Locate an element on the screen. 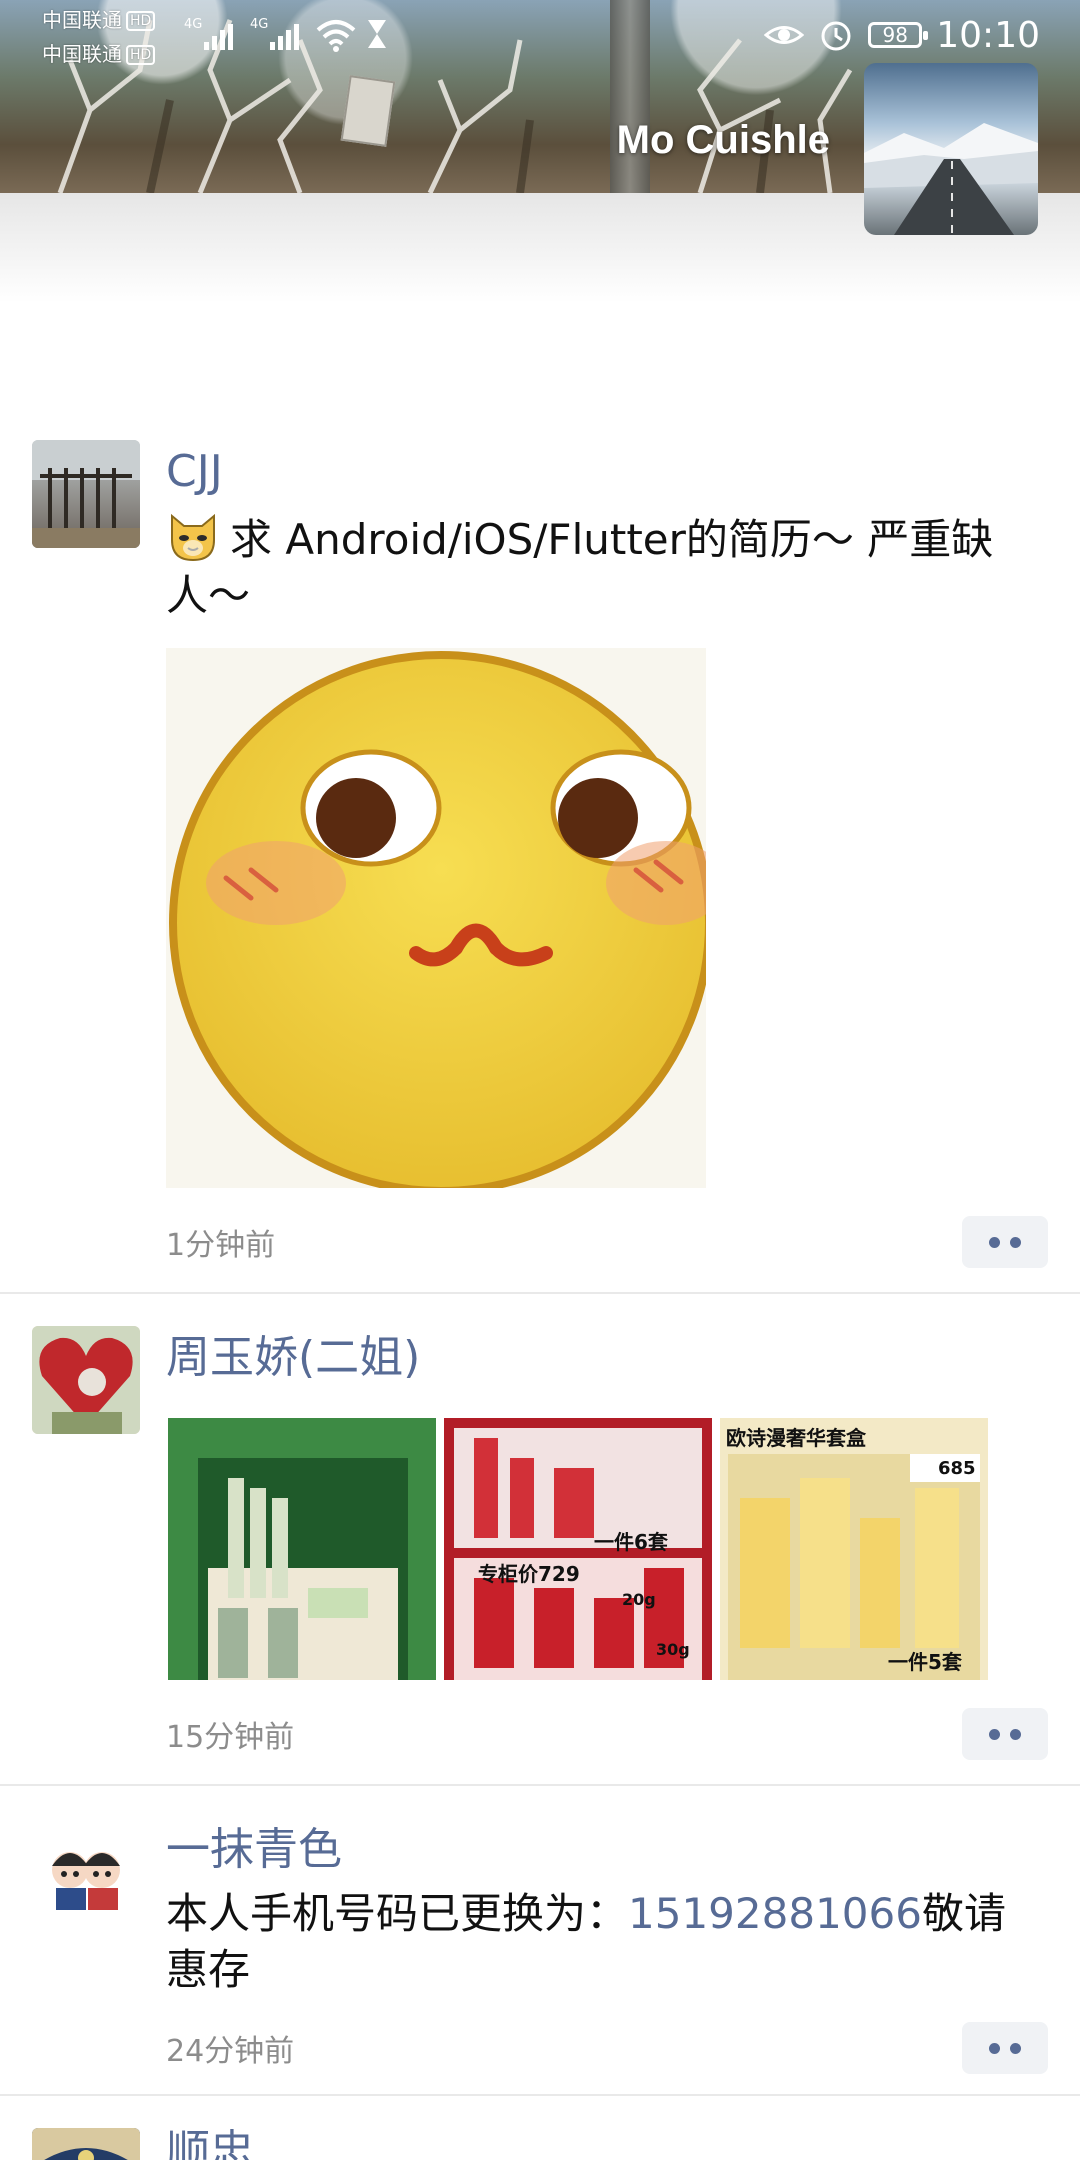 This screenshot has height=2160, width=1080. post-text: 本人手机号码已更换为：15192881066敬请惠存 is located at coordinates (586, 1941).